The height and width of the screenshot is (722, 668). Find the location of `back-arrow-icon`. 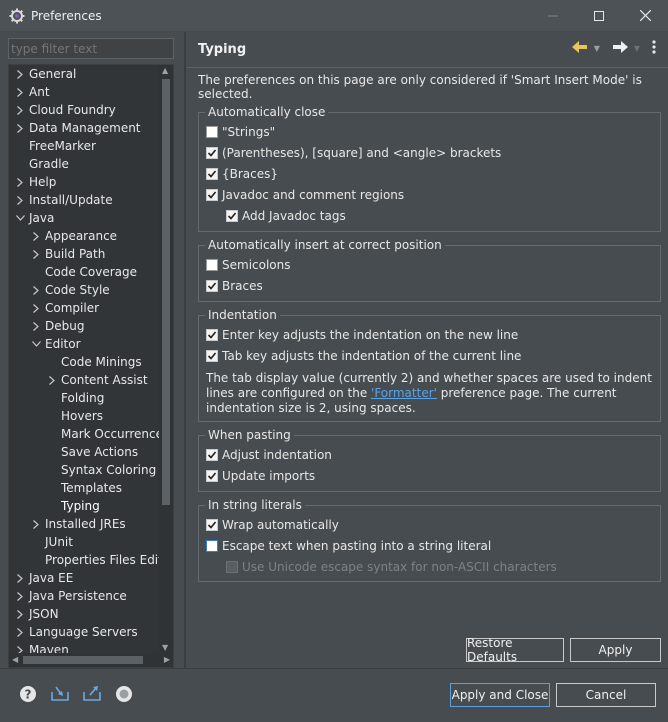

back-arrow-icon is located at coordinates (579, 48).